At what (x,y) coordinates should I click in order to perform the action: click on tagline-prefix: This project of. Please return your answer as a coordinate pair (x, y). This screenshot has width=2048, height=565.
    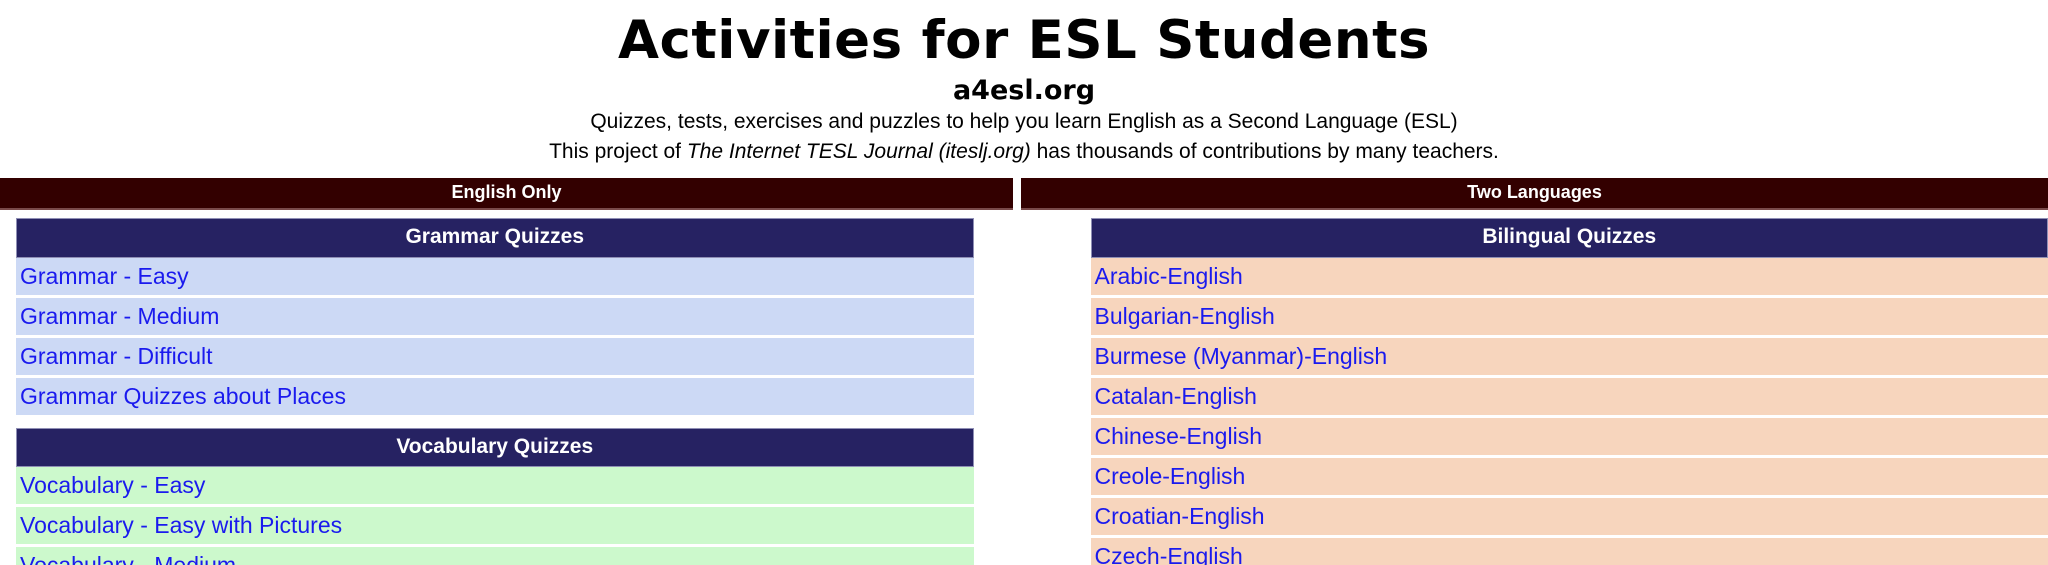
    Looking at the image, I should click on (618, 151).